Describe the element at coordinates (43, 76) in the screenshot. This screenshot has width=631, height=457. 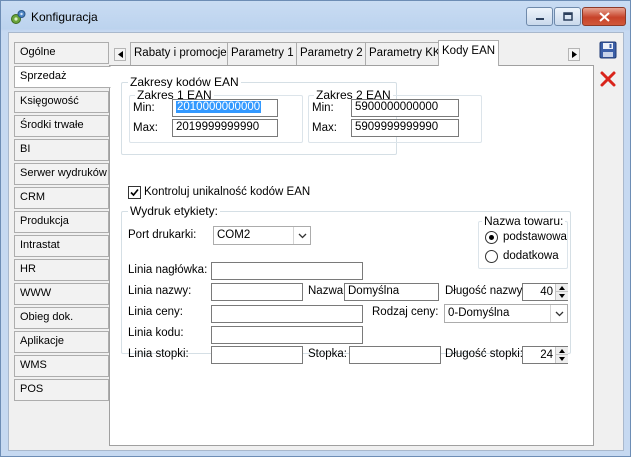
I see `sidebar-item-label: Sprzedaż` at that location.